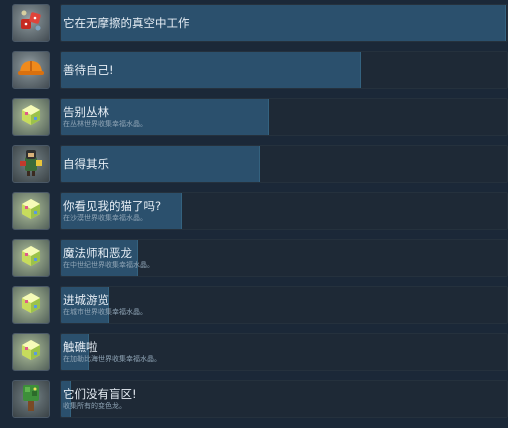 This screenshot has width=508, height=428. I want to click on orange-hardhat-icon, so click(31, 70).